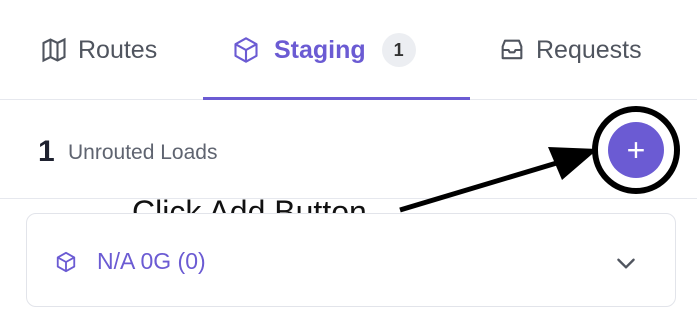 The height and width of the screenshot is (333, 697). I want to click on load-group-label: N/A 0G (0), so click(151, 261).